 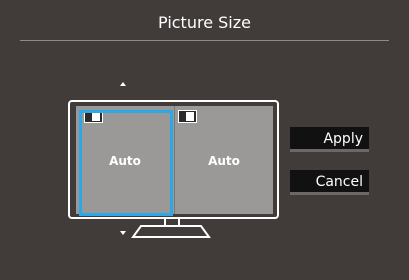 What do you see at coordinates (123, 233) in the screenshot?
I see `scroll-down-arrow-icon` at bounding box center [123, 233].